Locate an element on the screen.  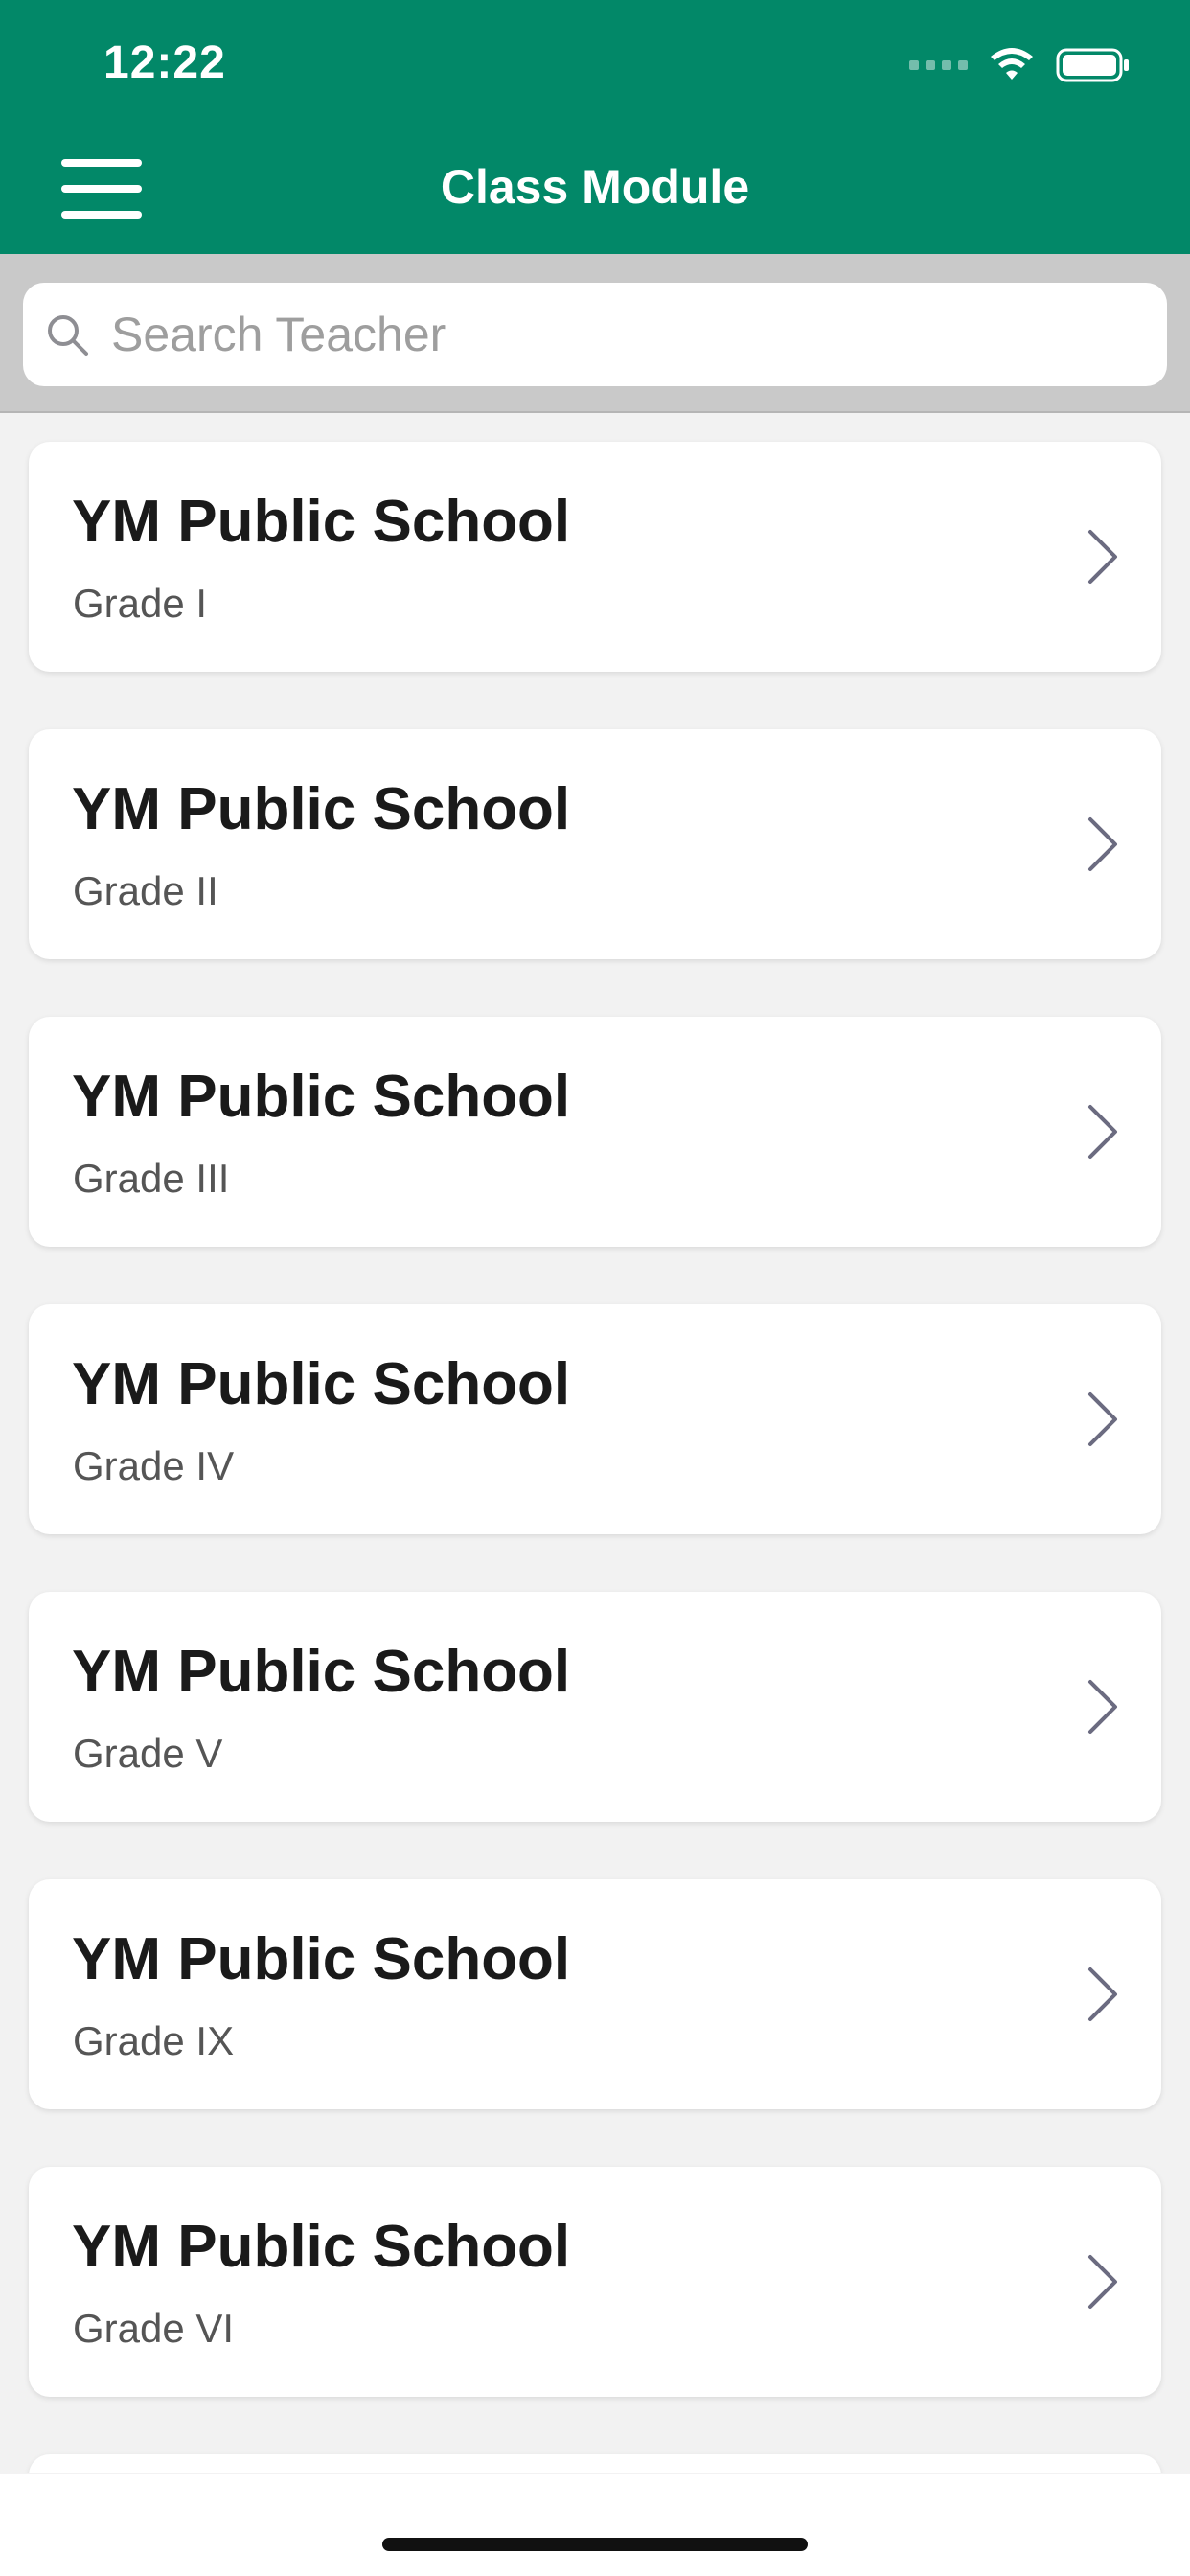
home-indicator-area is located at coordinates (595, 2525).